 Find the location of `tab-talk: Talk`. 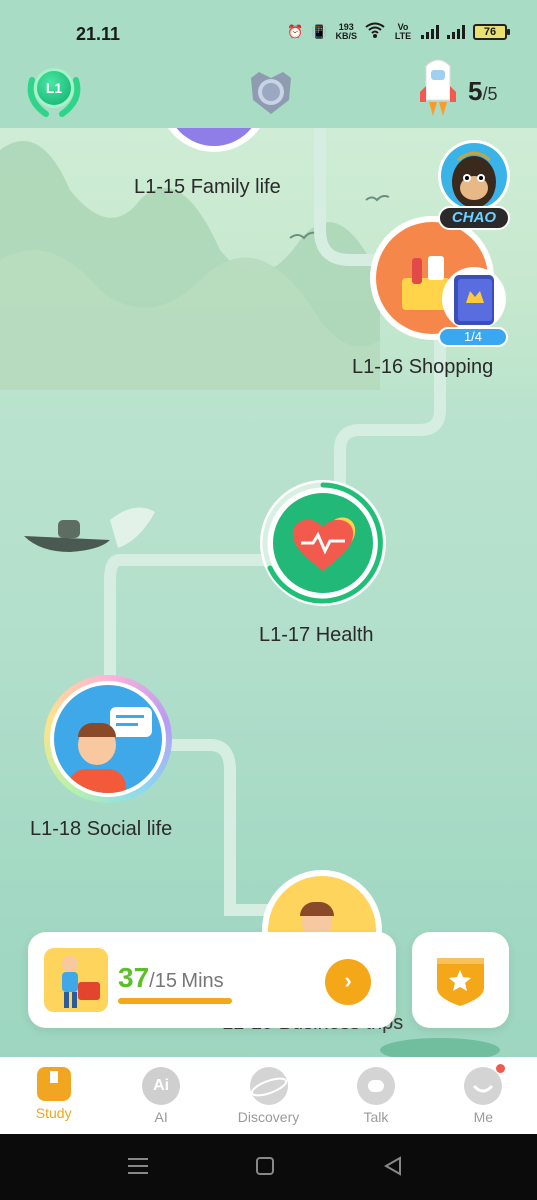

tab-talk: Talk is located at coordinates (375, 1095).